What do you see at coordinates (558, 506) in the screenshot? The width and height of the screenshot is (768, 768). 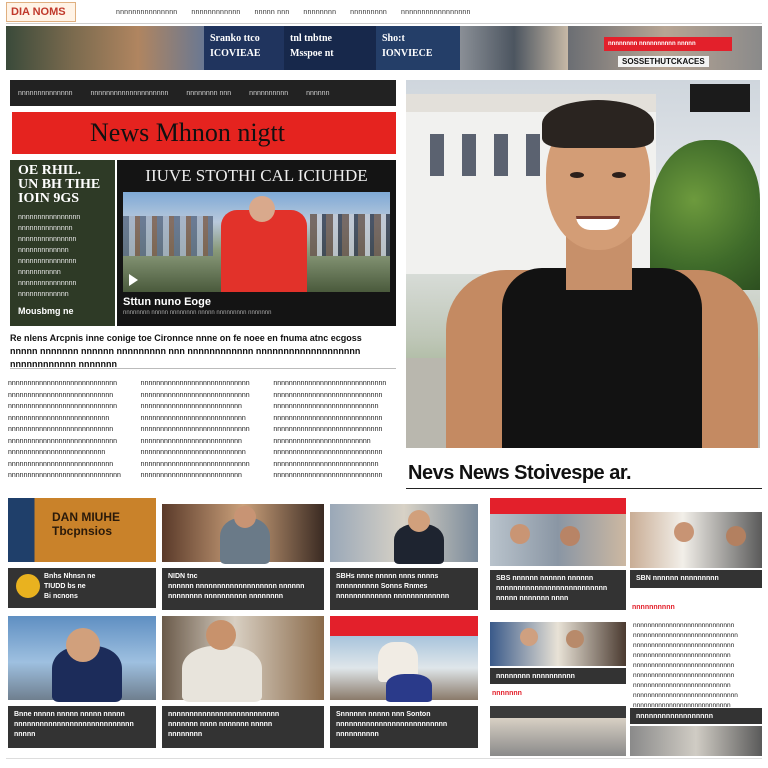 I see `grid-card-4-red-bar` at bounding box center [558, 506].